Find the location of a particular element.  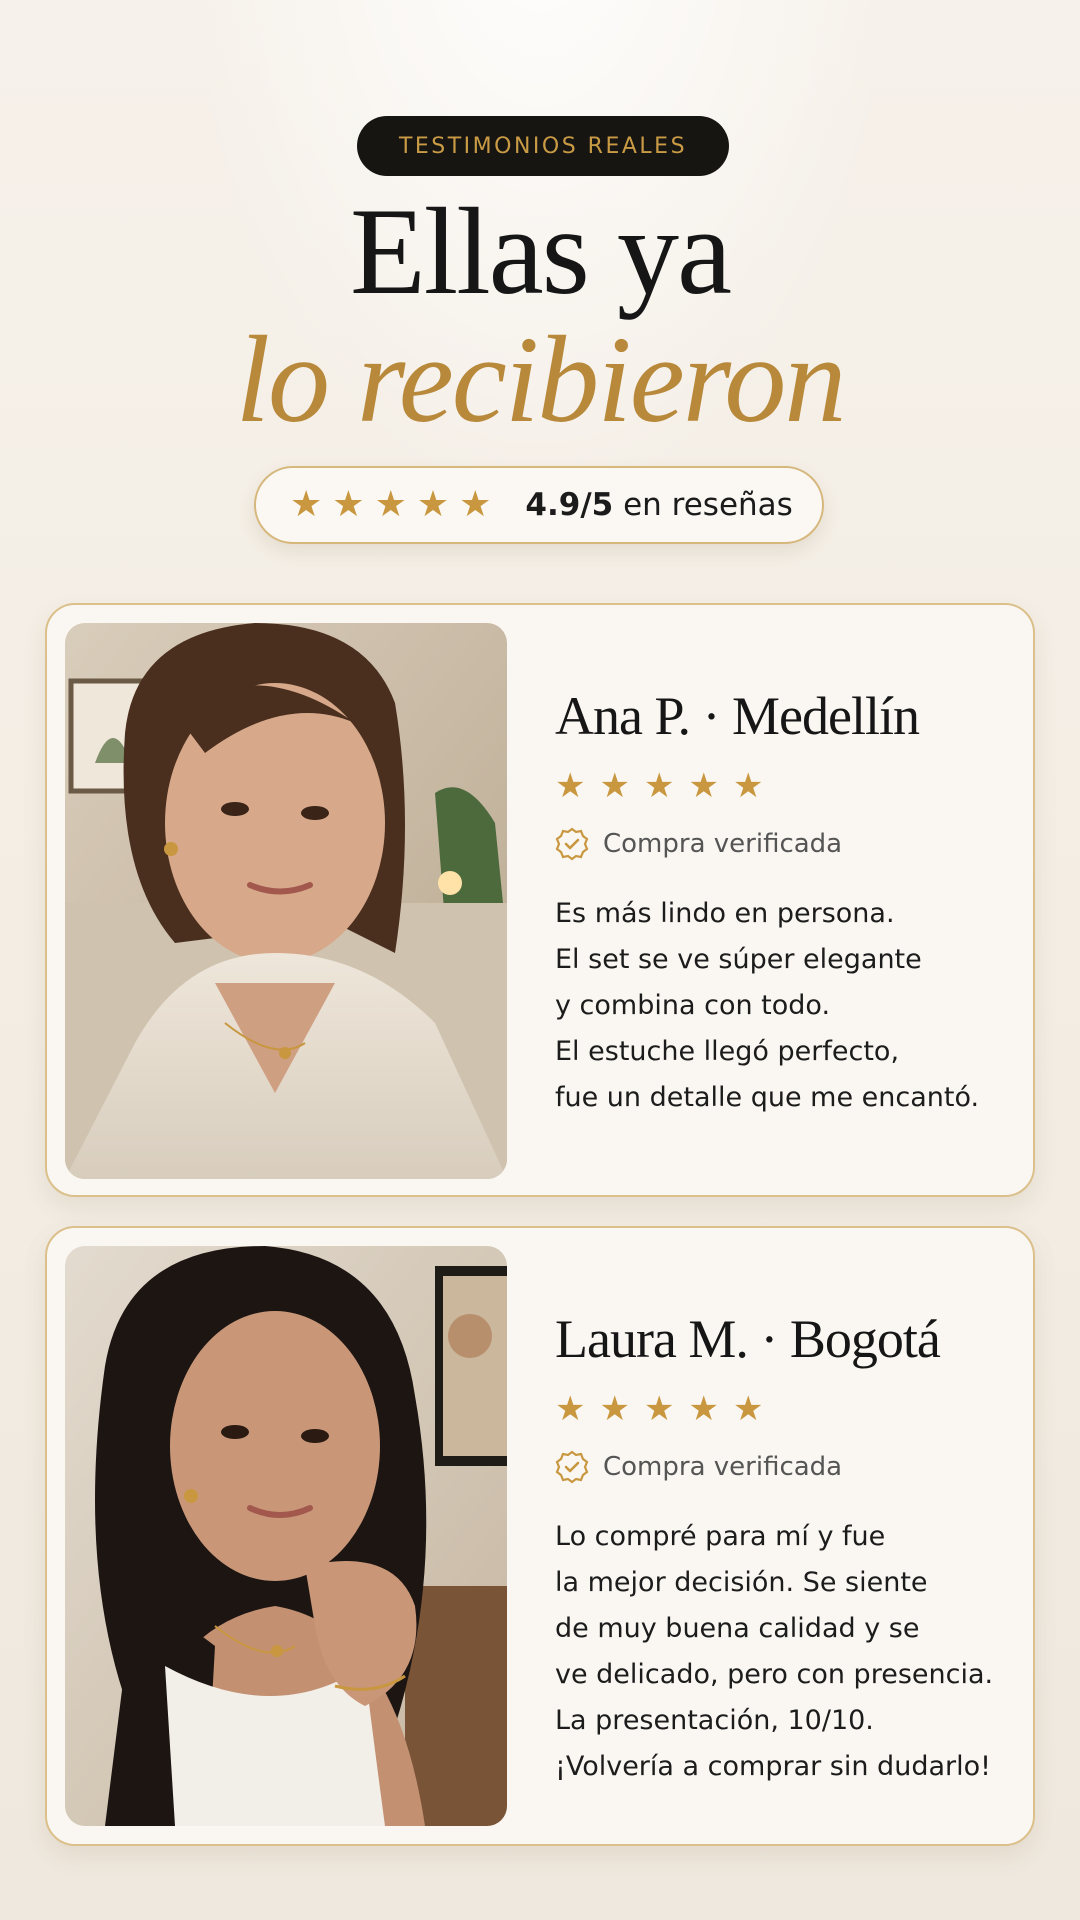

rating-suffix: en reseñas is located at coordinates (708, 505).